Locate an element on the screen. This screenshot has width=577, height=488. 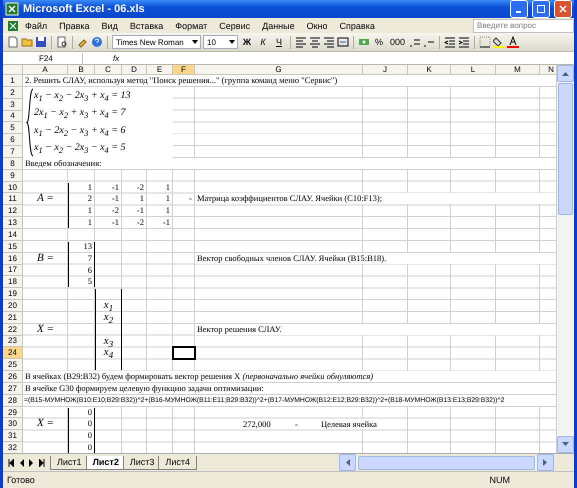
menu-item: Файл is located at coordinates (36, 25).